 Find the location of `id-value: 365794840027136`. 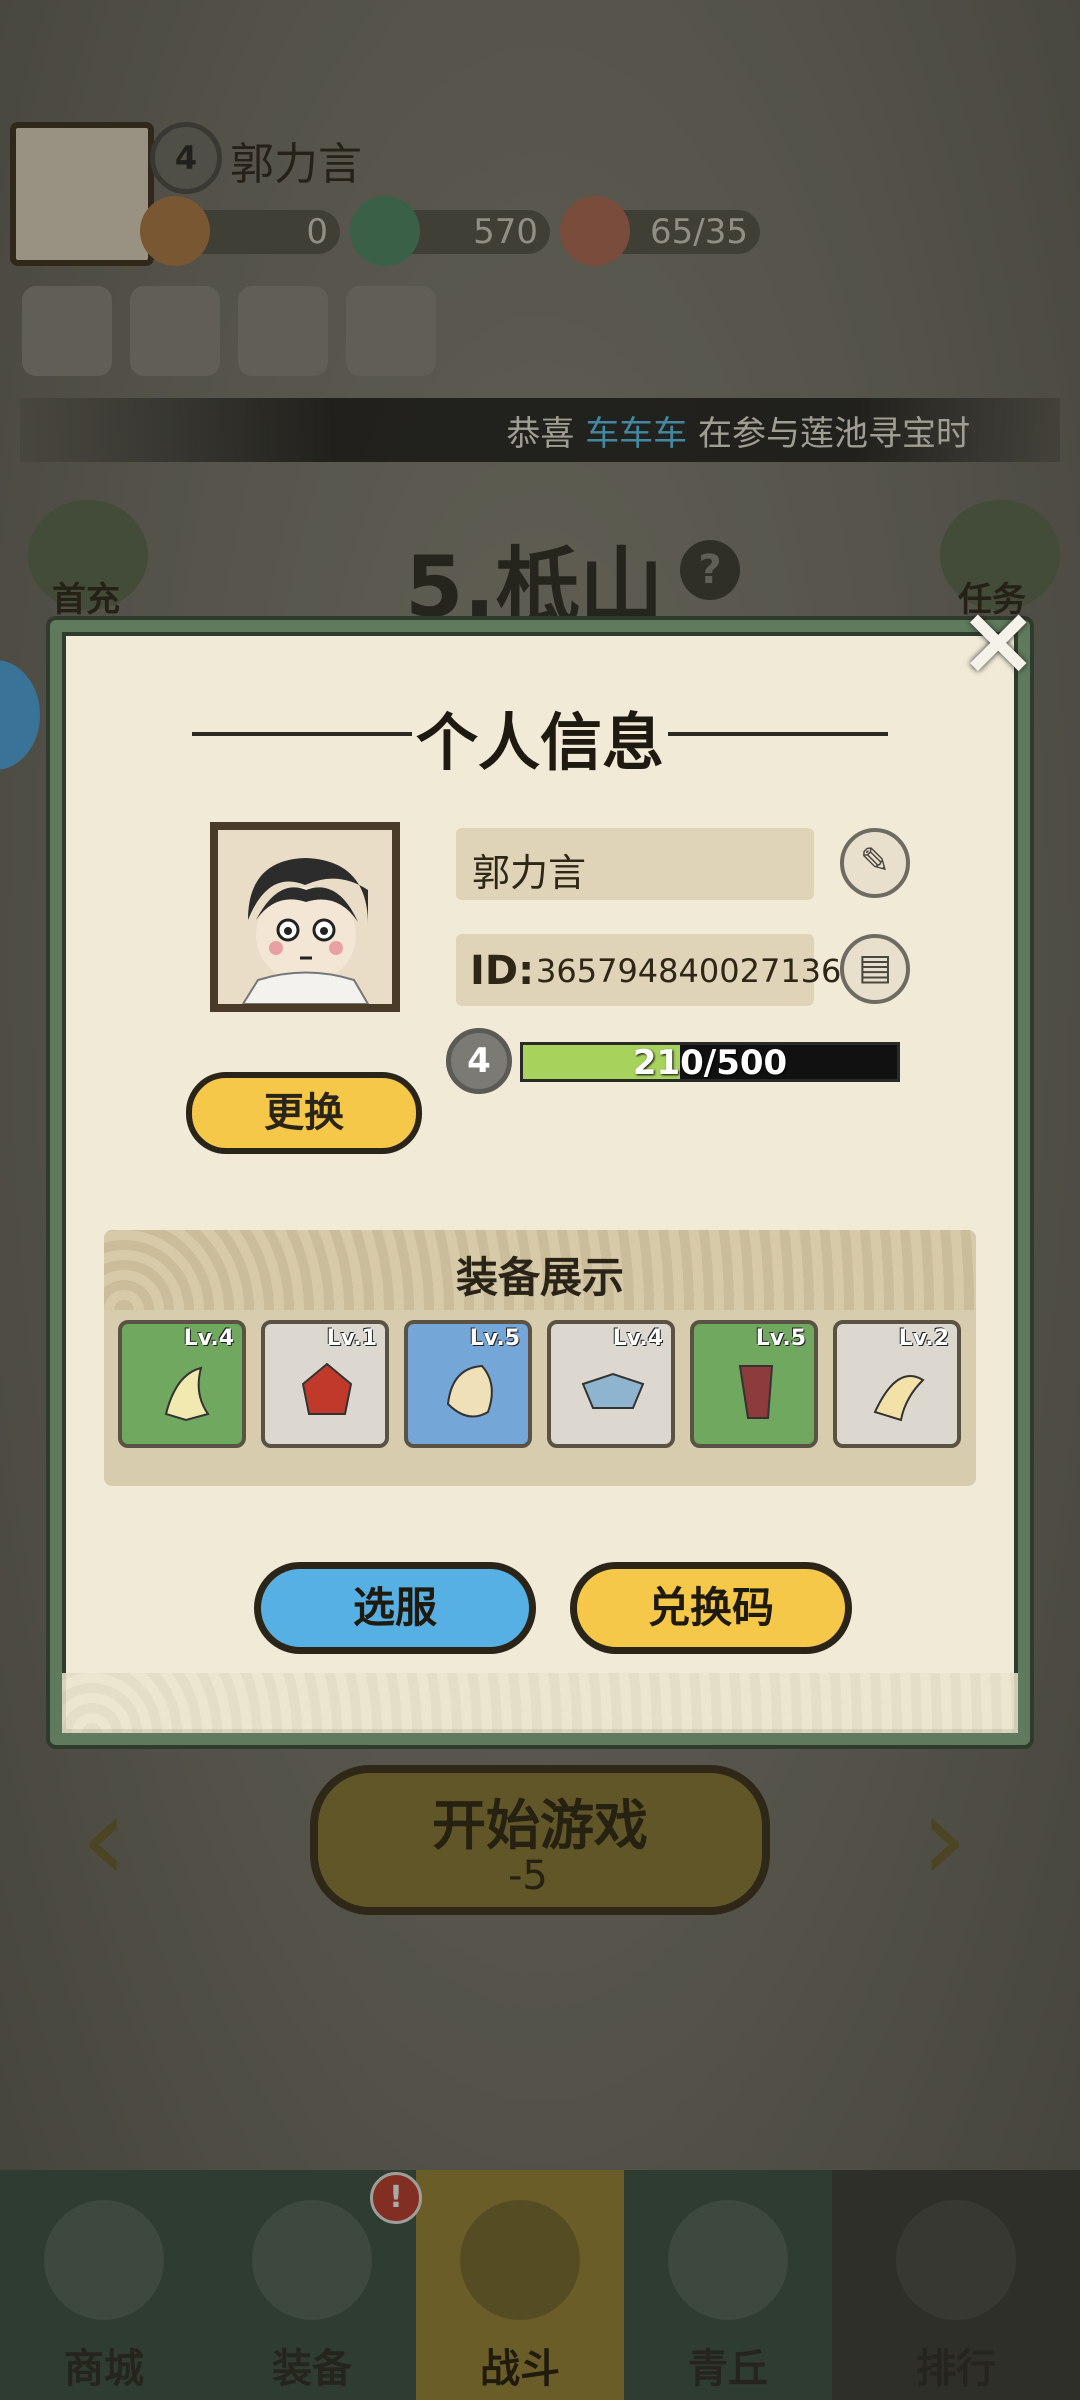

id-value: 365794840027136 is located at coordinates (689, 971).